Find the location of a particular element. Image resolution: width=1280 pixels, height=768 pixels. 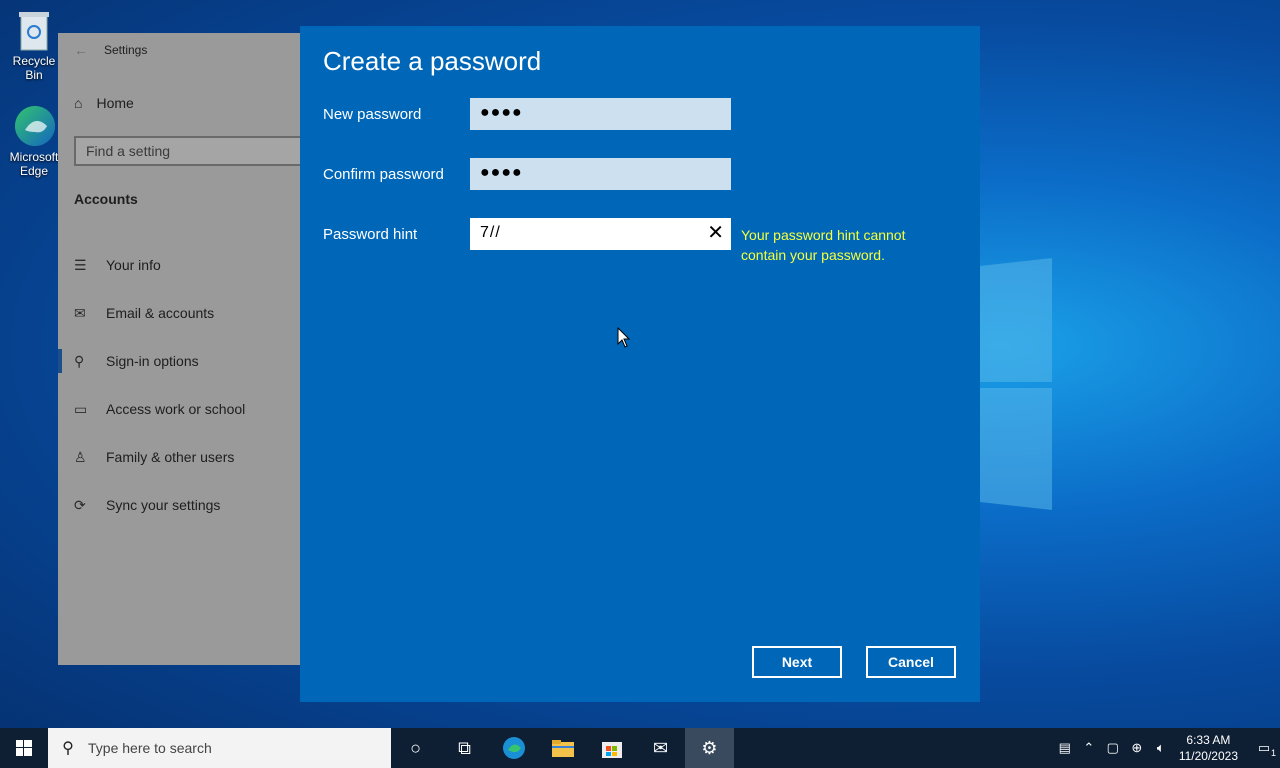

back-arrow-icon: ← is located at coordinates (81, 50).